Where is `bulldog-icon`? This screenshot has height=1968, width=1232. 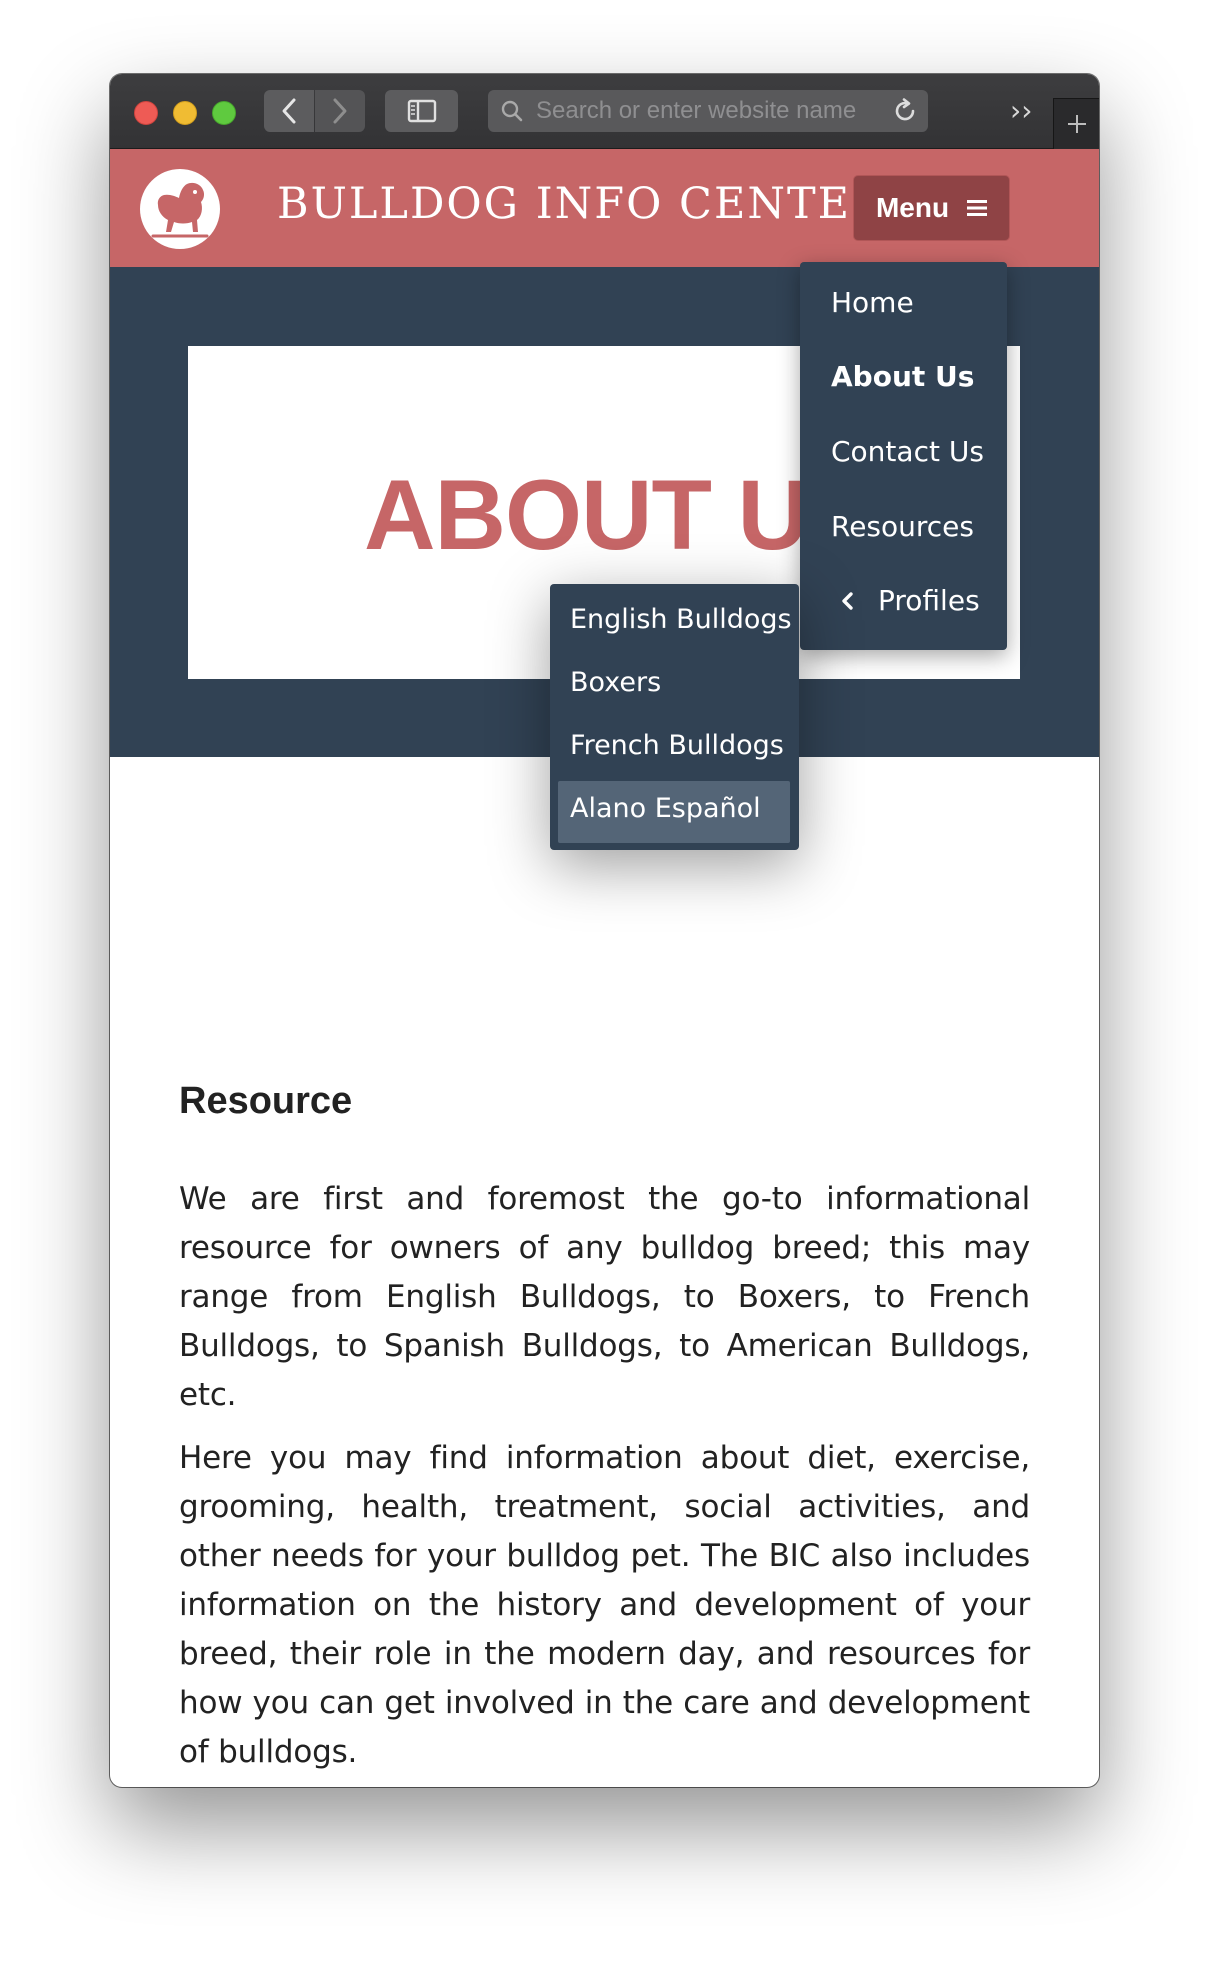
bulldog-icon is located at coordinates (180, 210).